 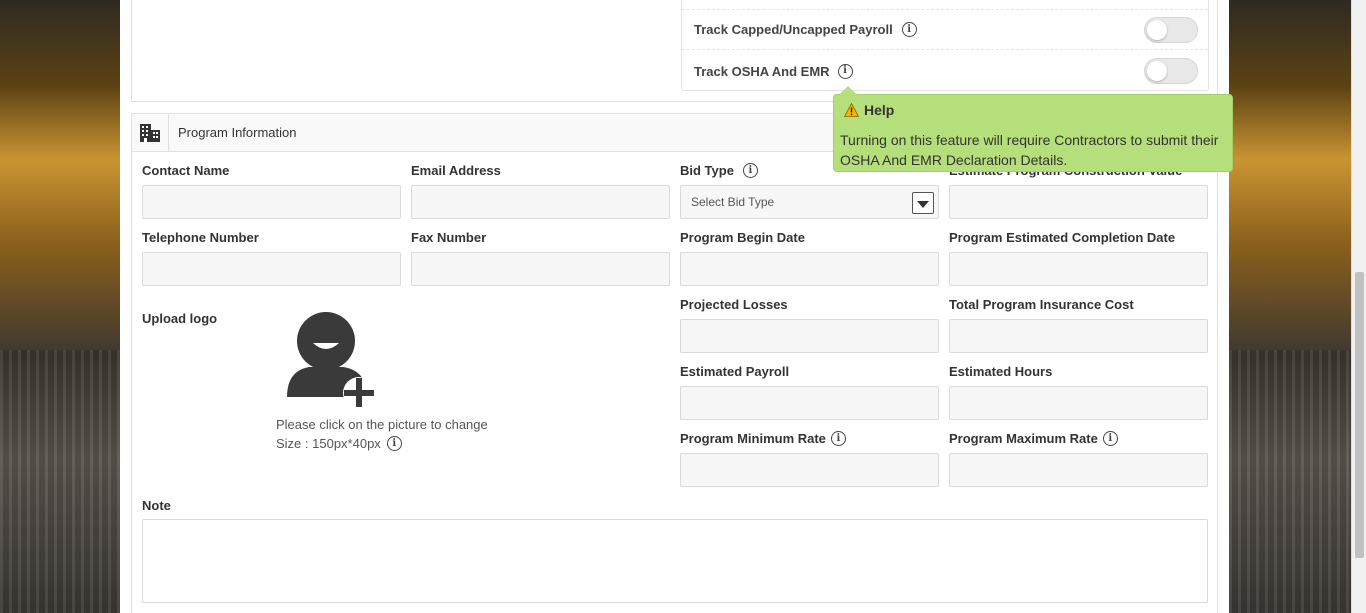 What do you see at coordinates (456, 170) in the screenshot?
I see `email-address-label: Email Address` at bounding box center [456, 170].